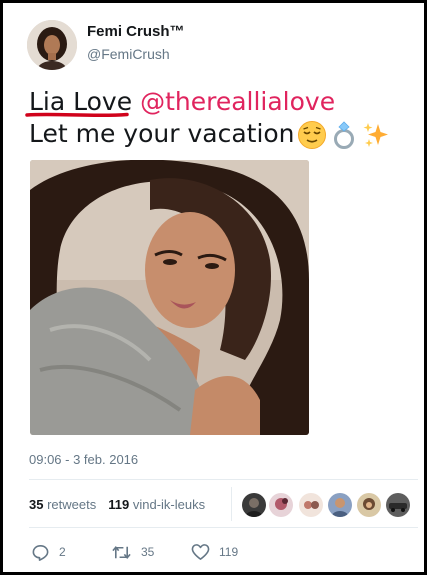  Describe the element at coordinates (121, 552) in the screenshot. I see `retweet-icon` at that location.